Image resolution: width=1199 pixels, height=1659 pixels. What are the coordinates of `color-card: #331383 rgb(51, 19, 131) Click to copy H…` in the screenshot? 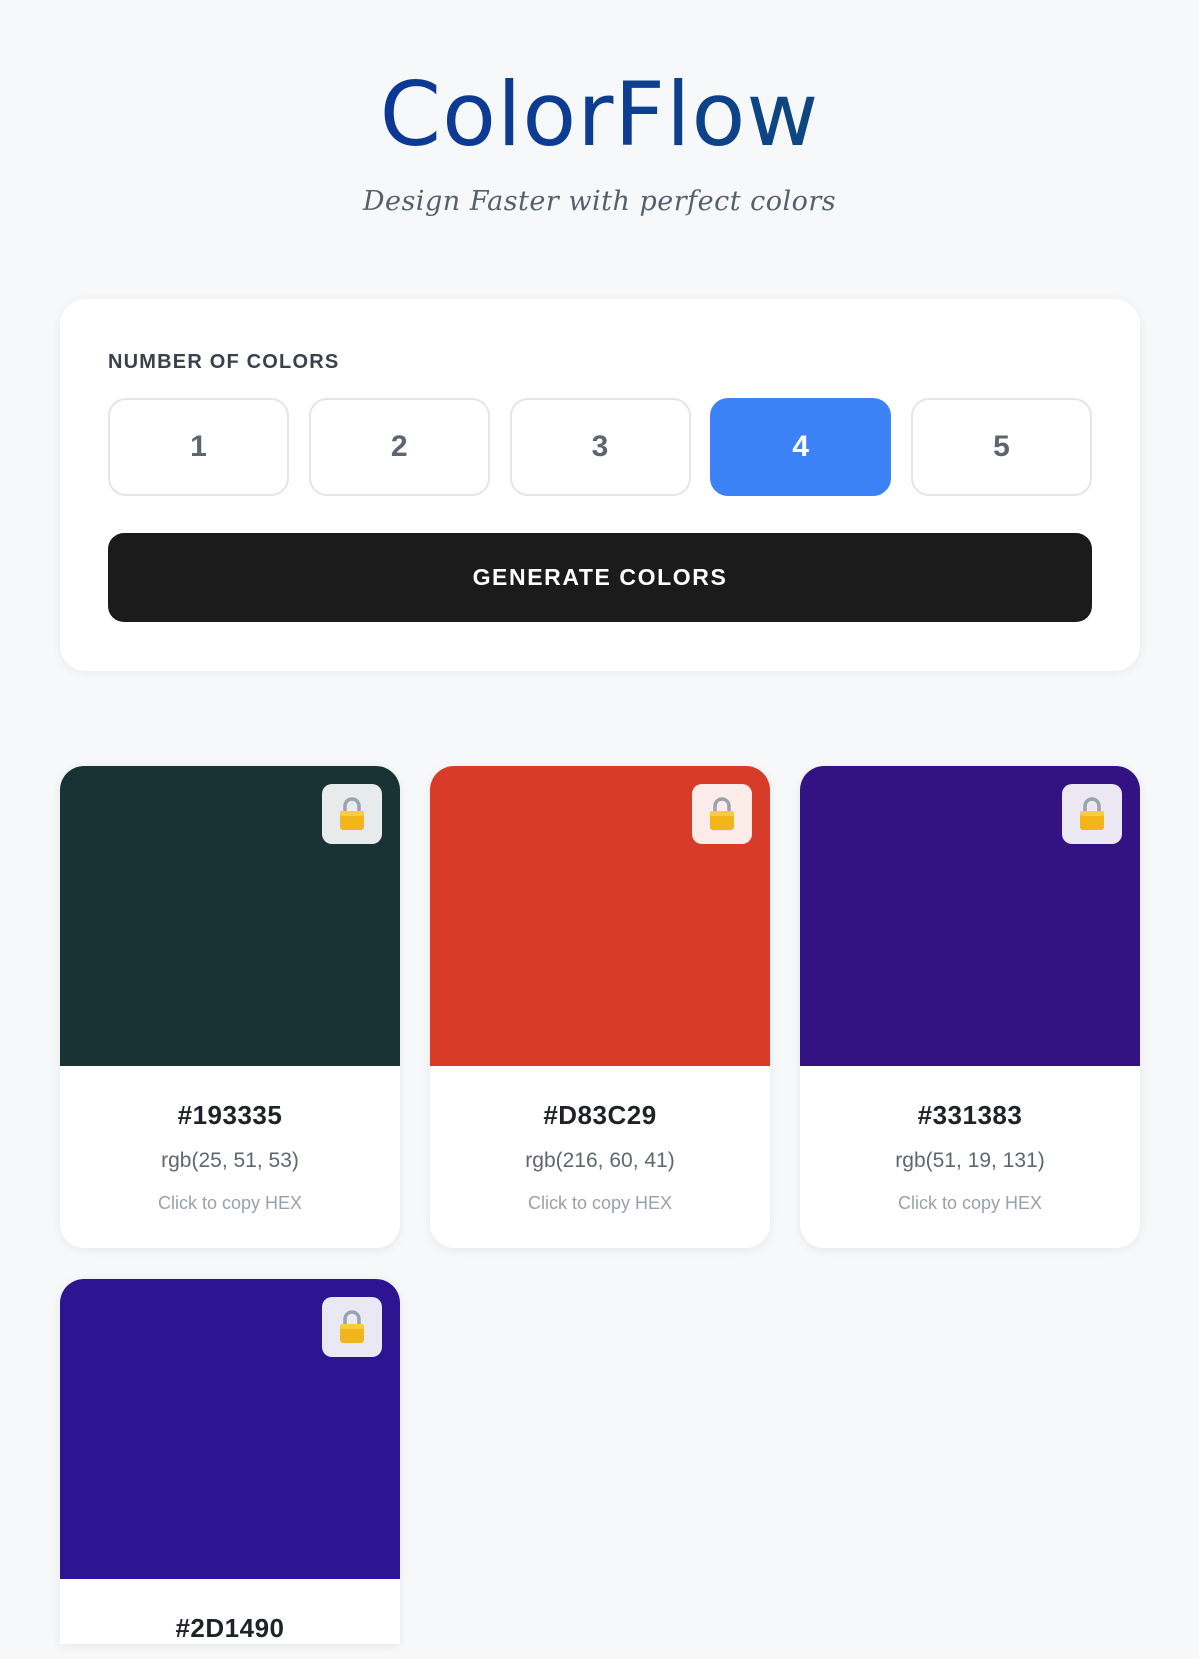 It's located at (970, 1007).